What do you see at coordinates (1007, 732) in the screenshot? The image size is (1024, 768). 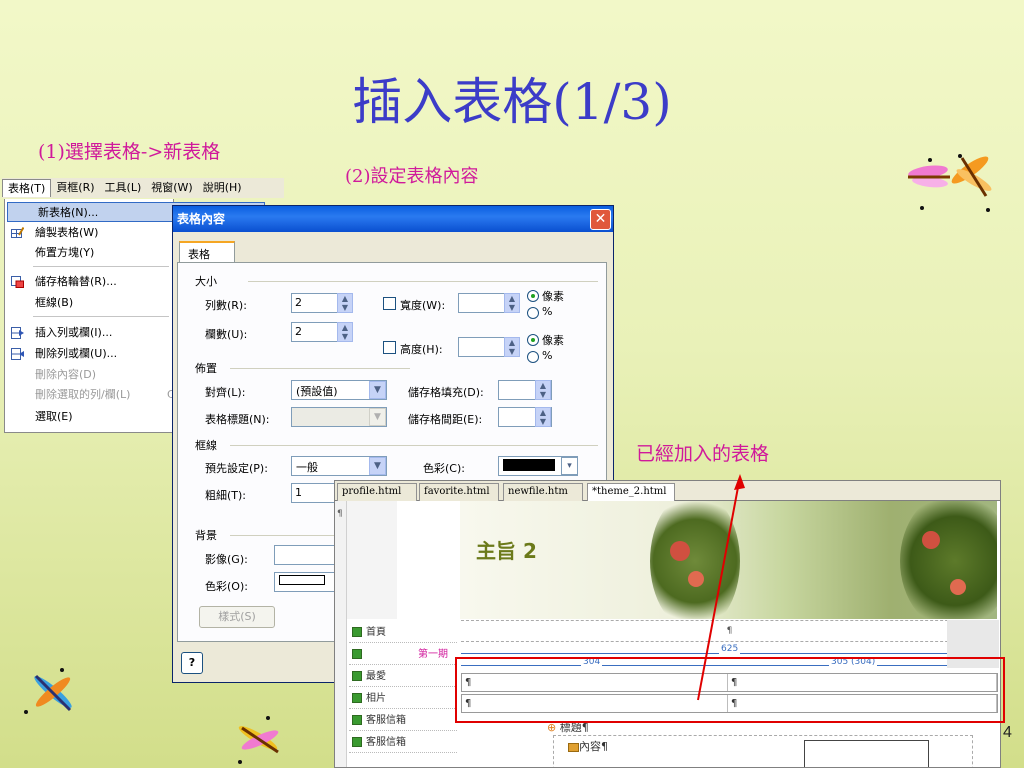 I see `page-number: 4` at bounding box center [1007, 732].